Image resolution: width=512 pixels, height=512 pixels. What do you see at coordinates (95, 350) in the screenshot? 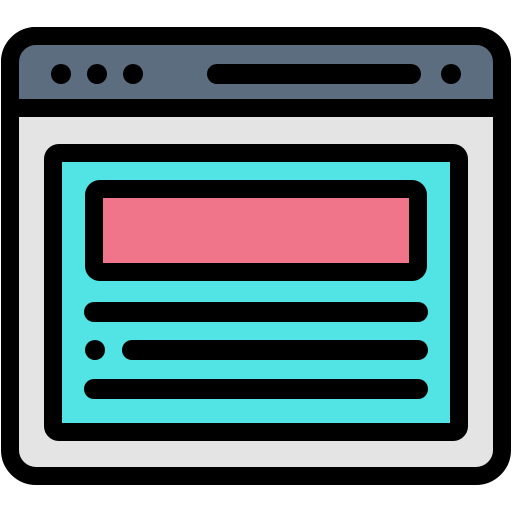
I see `bullet-dot-icon` at bounding box center [95, 350].